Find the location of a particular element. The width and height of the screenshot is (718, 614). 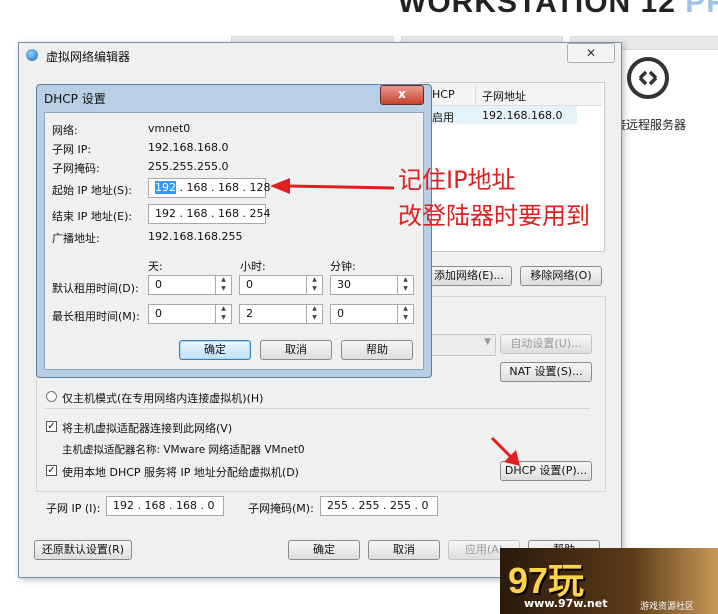

ok-button: 确定 is located at coordinates (324, 550).